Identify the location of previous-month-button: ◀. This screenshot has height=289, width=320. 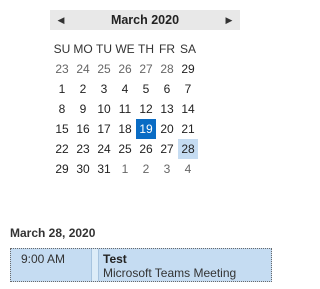
(61, 20).